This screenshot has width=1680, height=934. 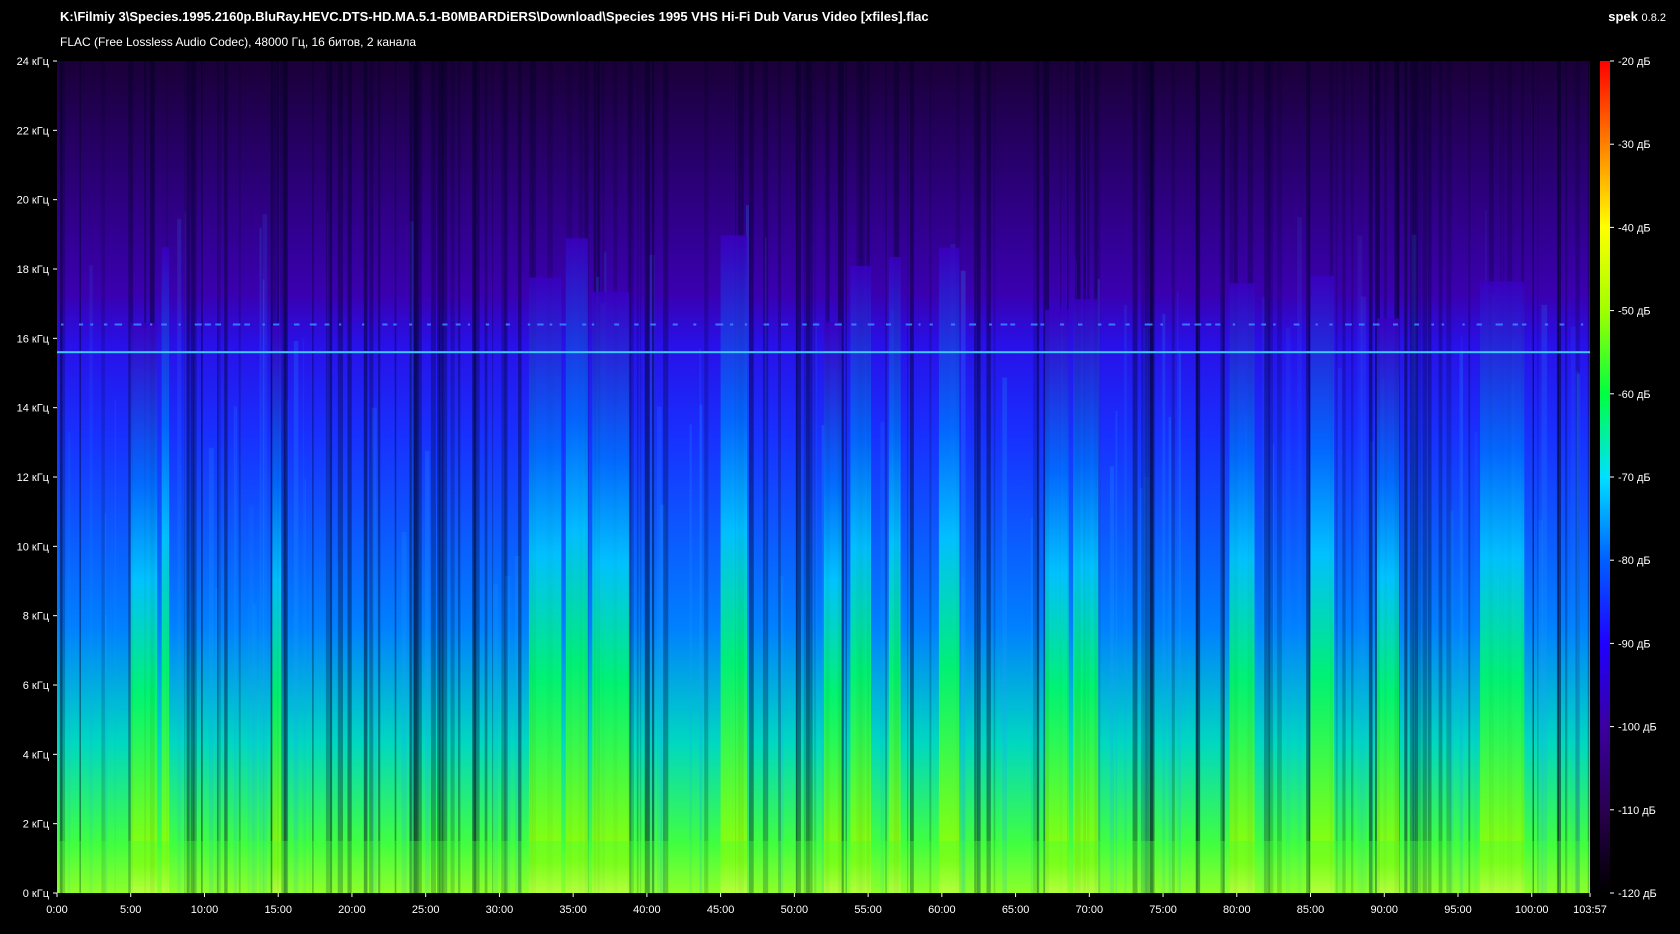 I want to click on x-tick-label: 45:00, so click(x=721, y=910).